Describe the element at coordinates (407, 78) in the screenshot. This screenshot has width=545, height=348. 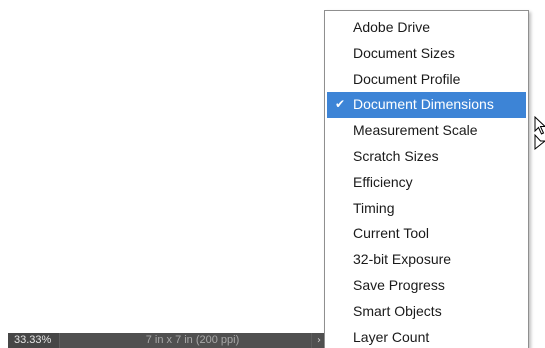
I see `menu-item-label: Document Profile` at that location.